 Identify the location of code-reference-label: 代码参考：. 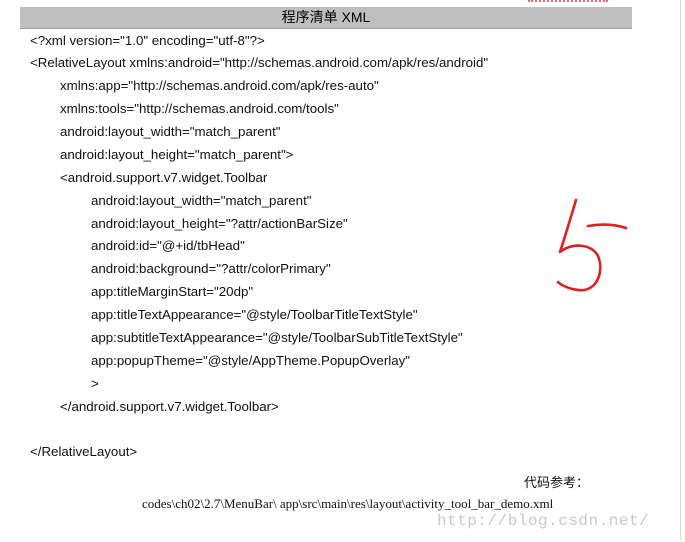
(557, 483).